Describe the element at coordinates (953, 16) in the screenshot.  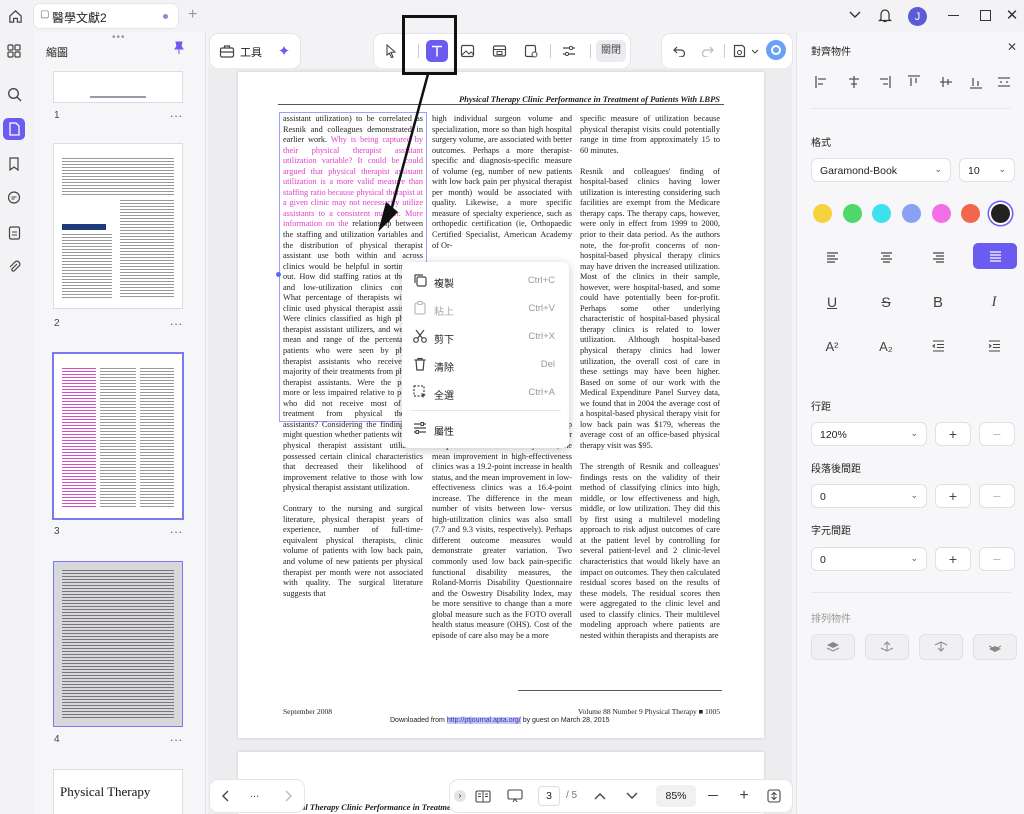
I see `minimize-button` at that location.